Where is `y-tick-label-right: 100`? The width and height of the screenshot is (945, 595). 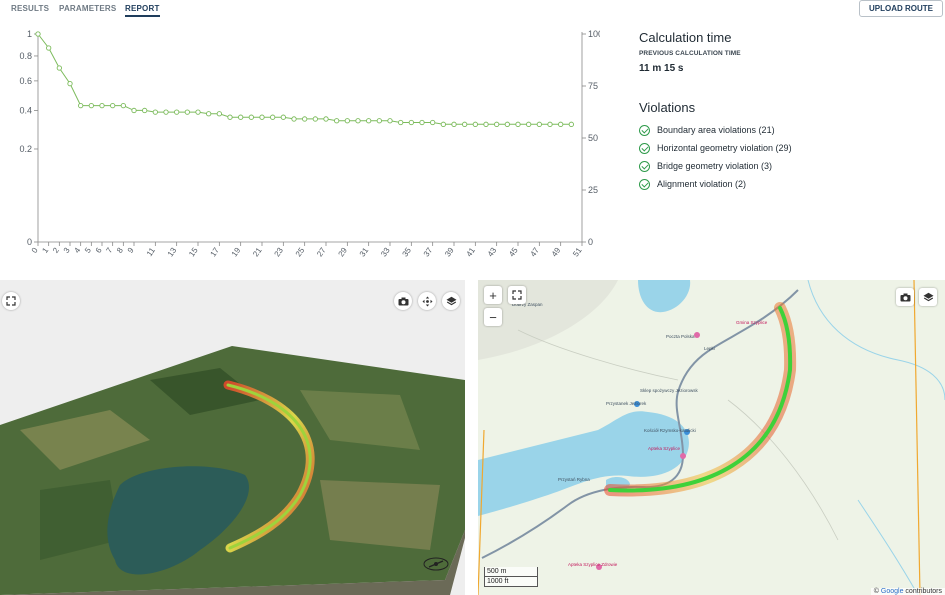 y-tick-label-right: 100 is located at coordinates (594, 34).